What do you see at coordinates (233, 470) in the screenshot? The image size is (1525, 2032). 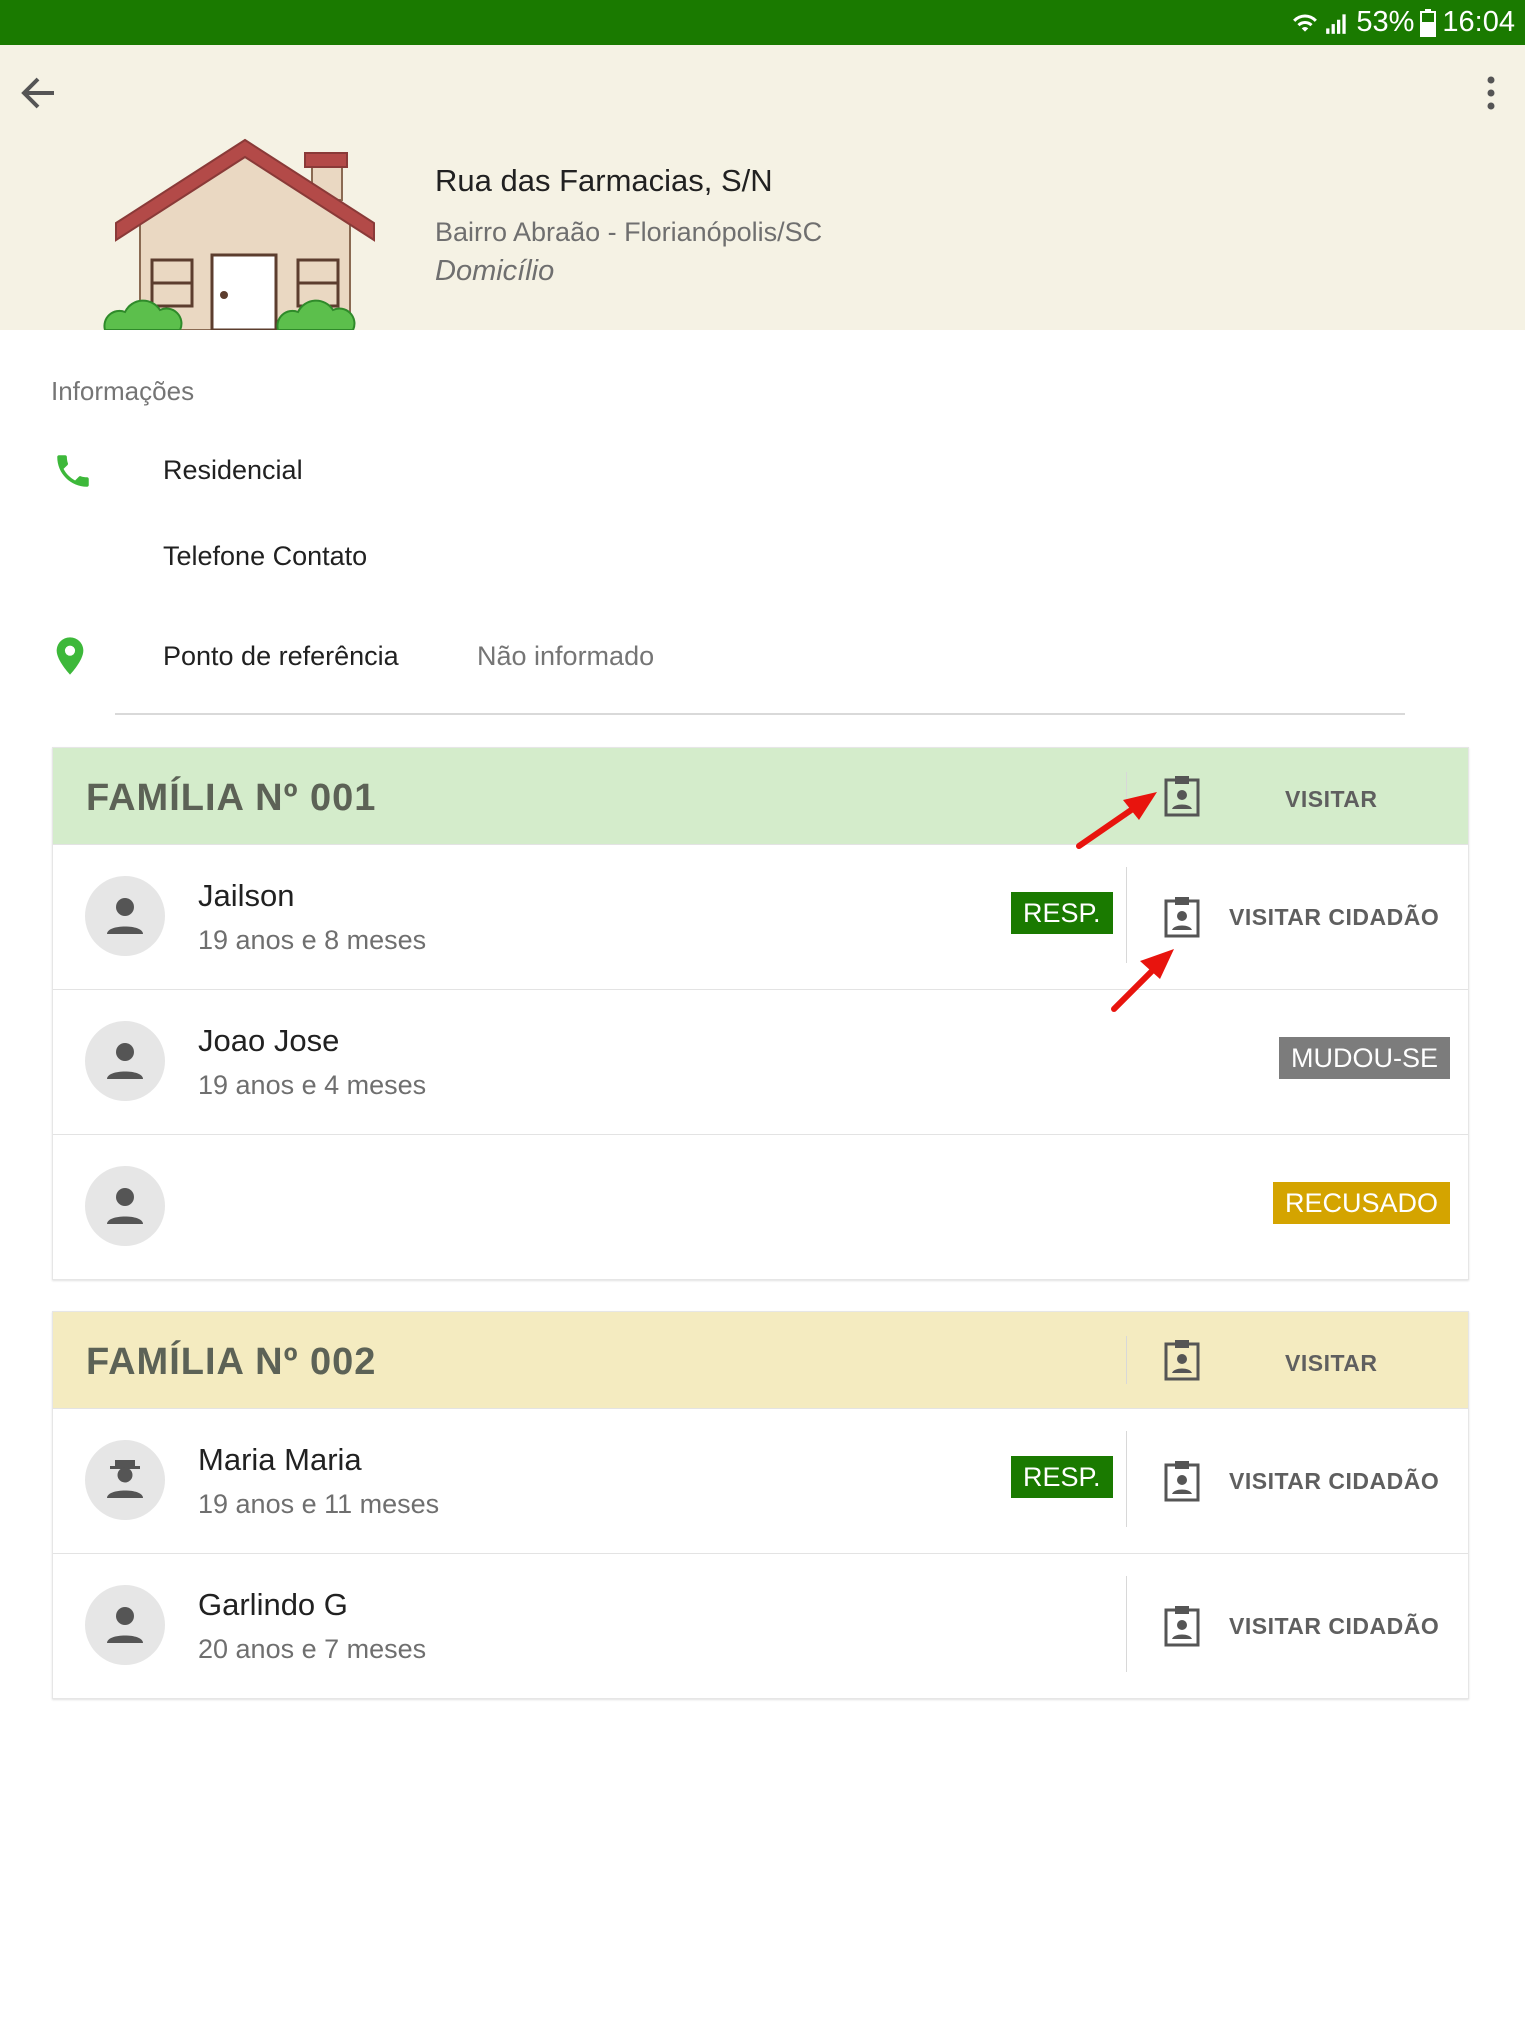 I see `phone-residential-label: Residencial` at bounding box center [233, 470].